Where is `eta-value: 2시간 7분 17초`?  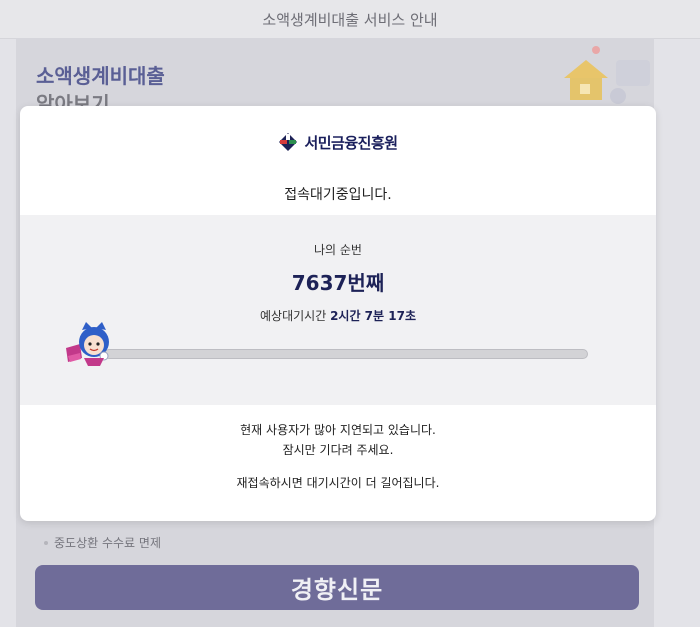
eta-value: 2시간 7분 17초 is located at coordinates (373, 316).